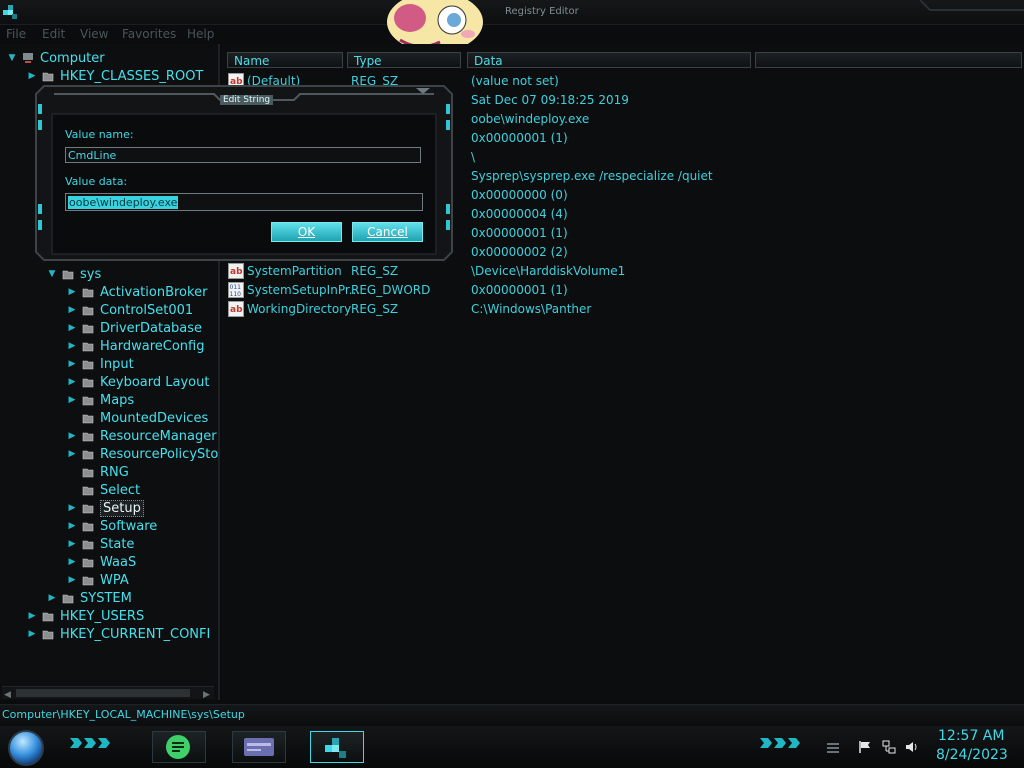 Image resolution: width=1024 pixels, height=768 pixels. Describe the element at coordinates (142, 454) in the screenshot. I see `tree-item: ▶ ResourcePolicySto` at that location.